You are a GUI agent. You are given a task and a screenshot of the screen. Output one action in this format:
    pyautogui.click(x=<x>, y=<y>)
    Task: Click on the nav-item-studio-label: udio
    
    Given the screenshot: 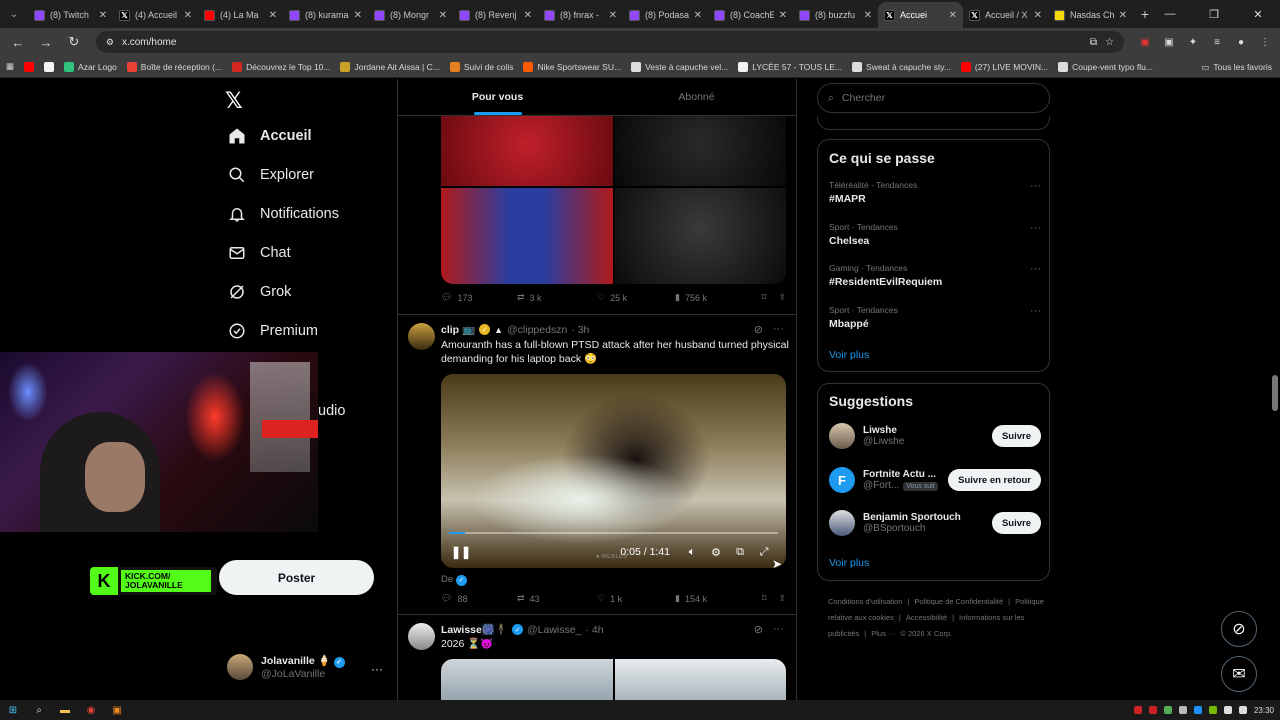 What is the action you would take?
    pyautogui.click(x=331, y=411)
    